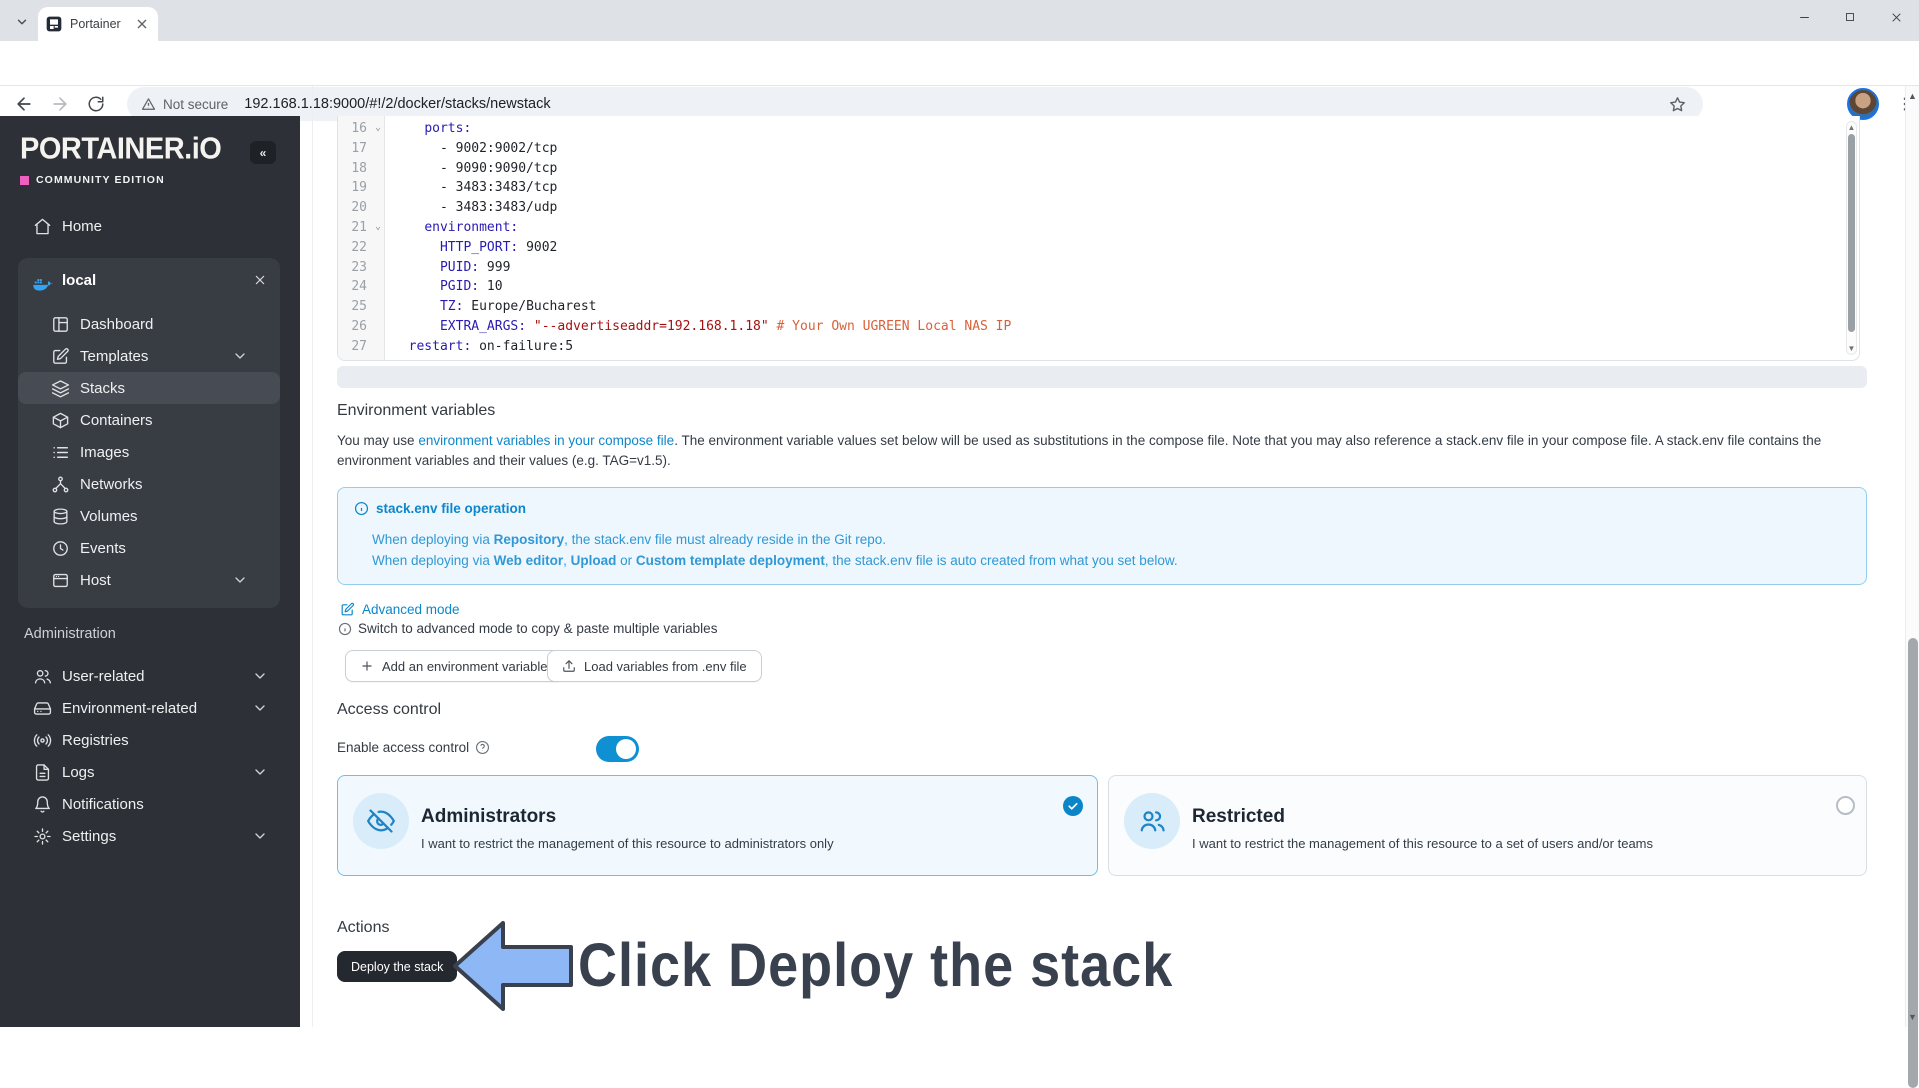 This screenshot has height=1088, width=1919. What do you see at coordinates (1851, 127) in the screenshot?
I see `editor-scroll-up-icon: ▲` at bounding box center [1851, 127].